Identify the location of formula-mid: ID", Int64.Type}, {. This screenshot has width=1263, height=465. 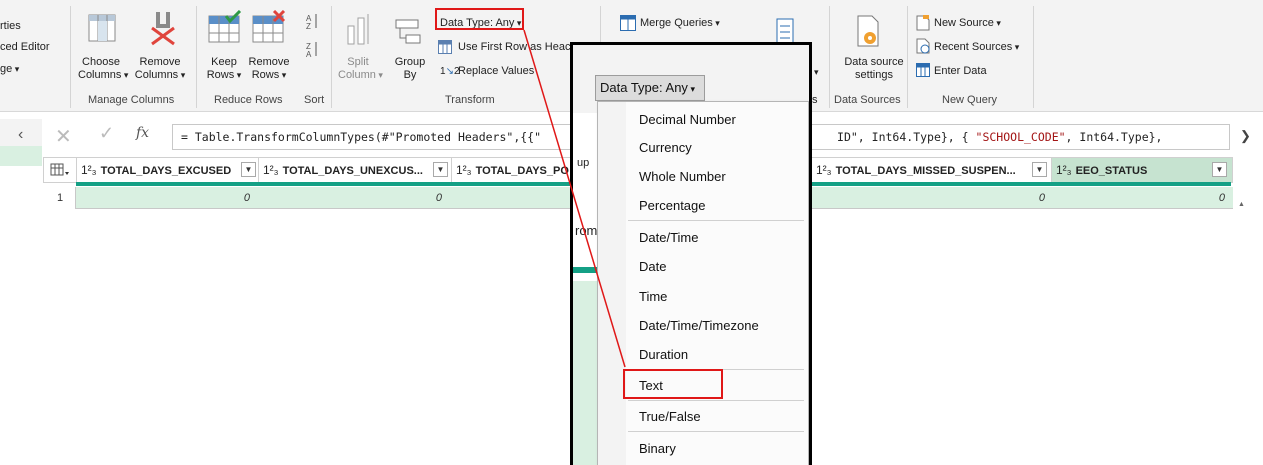
(903, 137).